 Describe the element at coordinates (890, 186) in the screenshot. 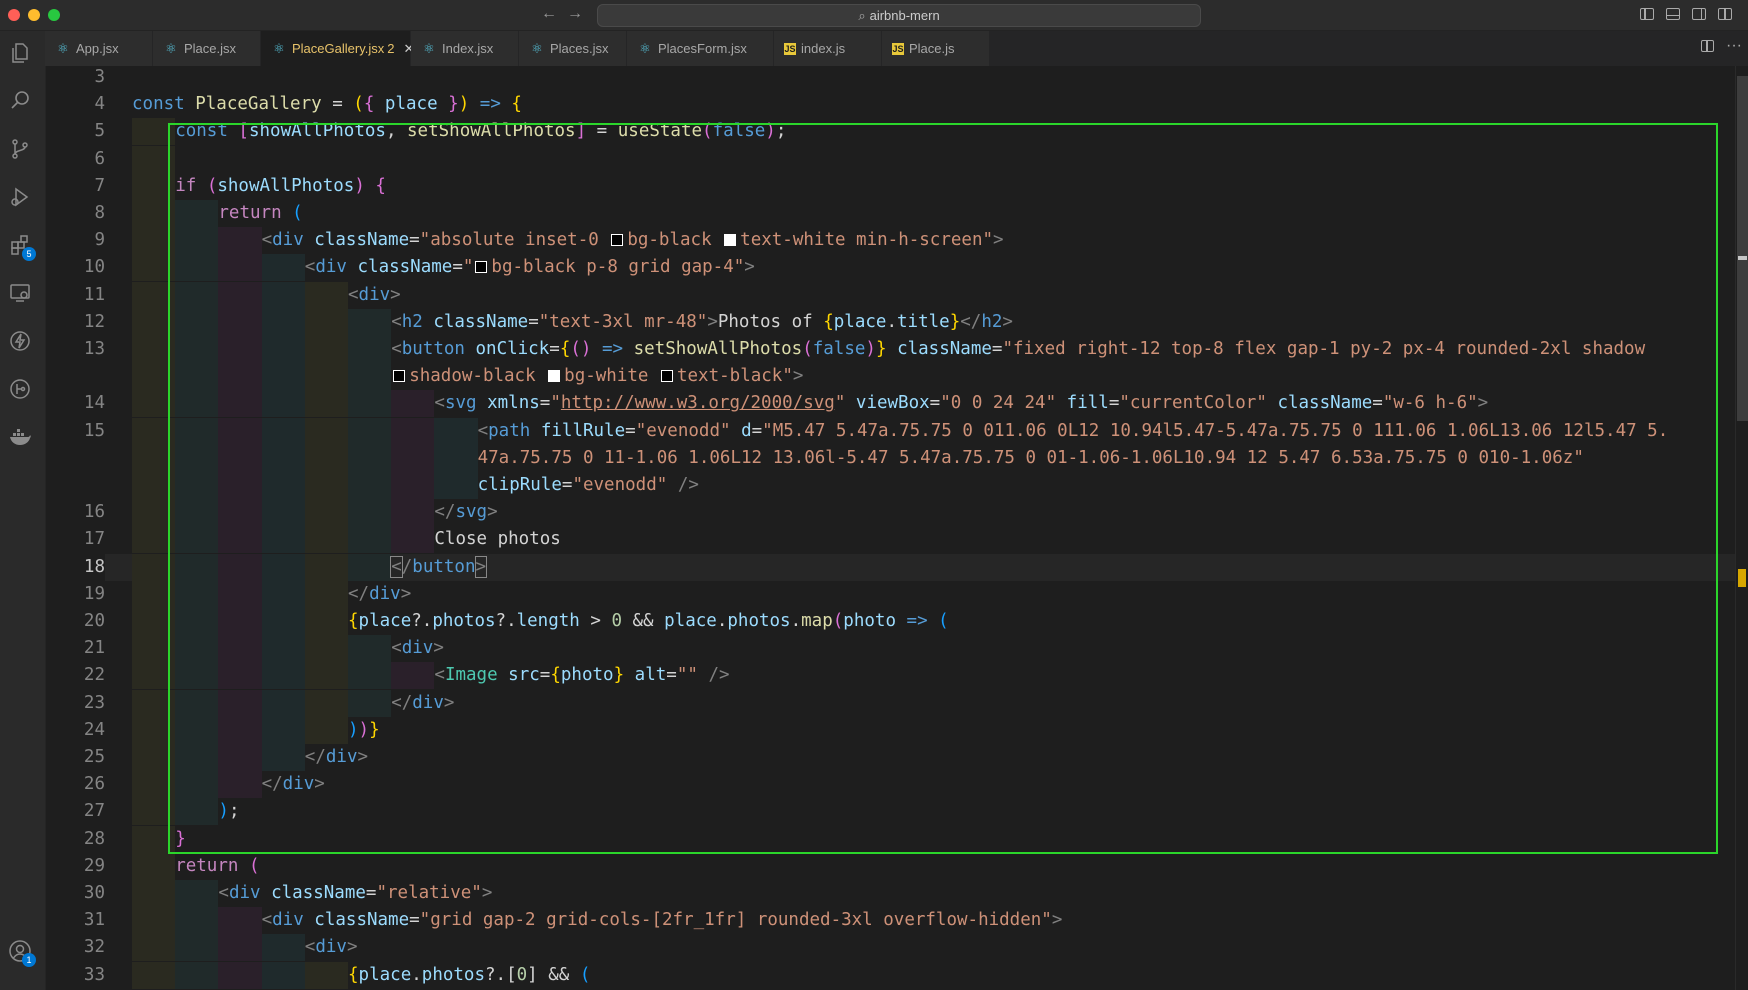

I see `code-line: 7 if (showAllPhotos) {` at that location.